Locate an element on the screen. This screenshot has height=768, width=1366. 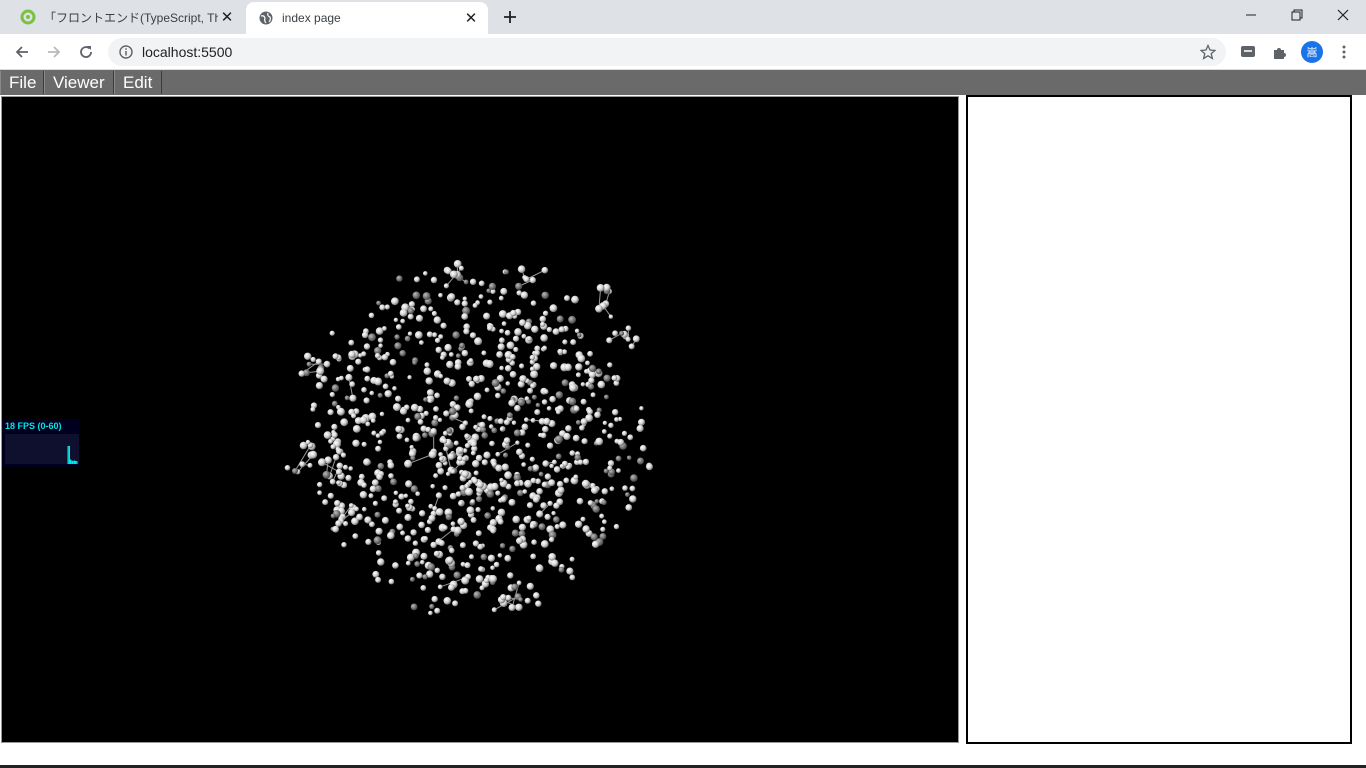
menu-file: File is located at coordinates (22, 82).